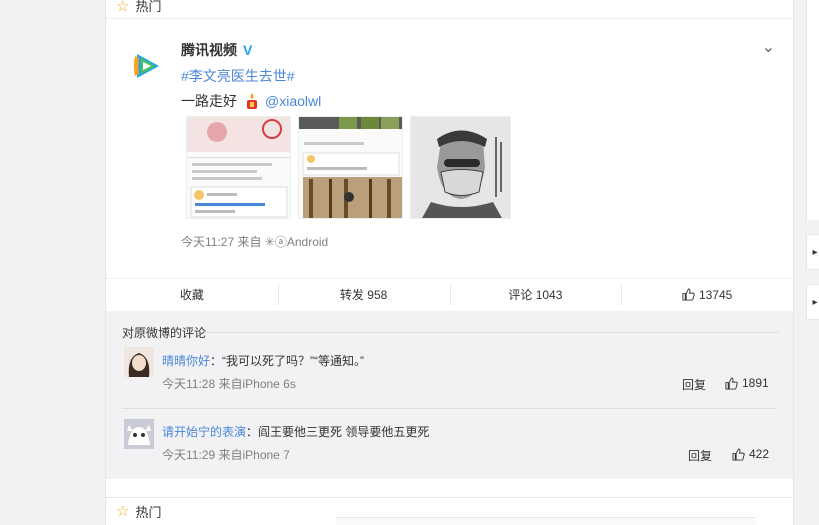  I want to click on post-topic: #李文亮医生去世#, so click(238, 76).